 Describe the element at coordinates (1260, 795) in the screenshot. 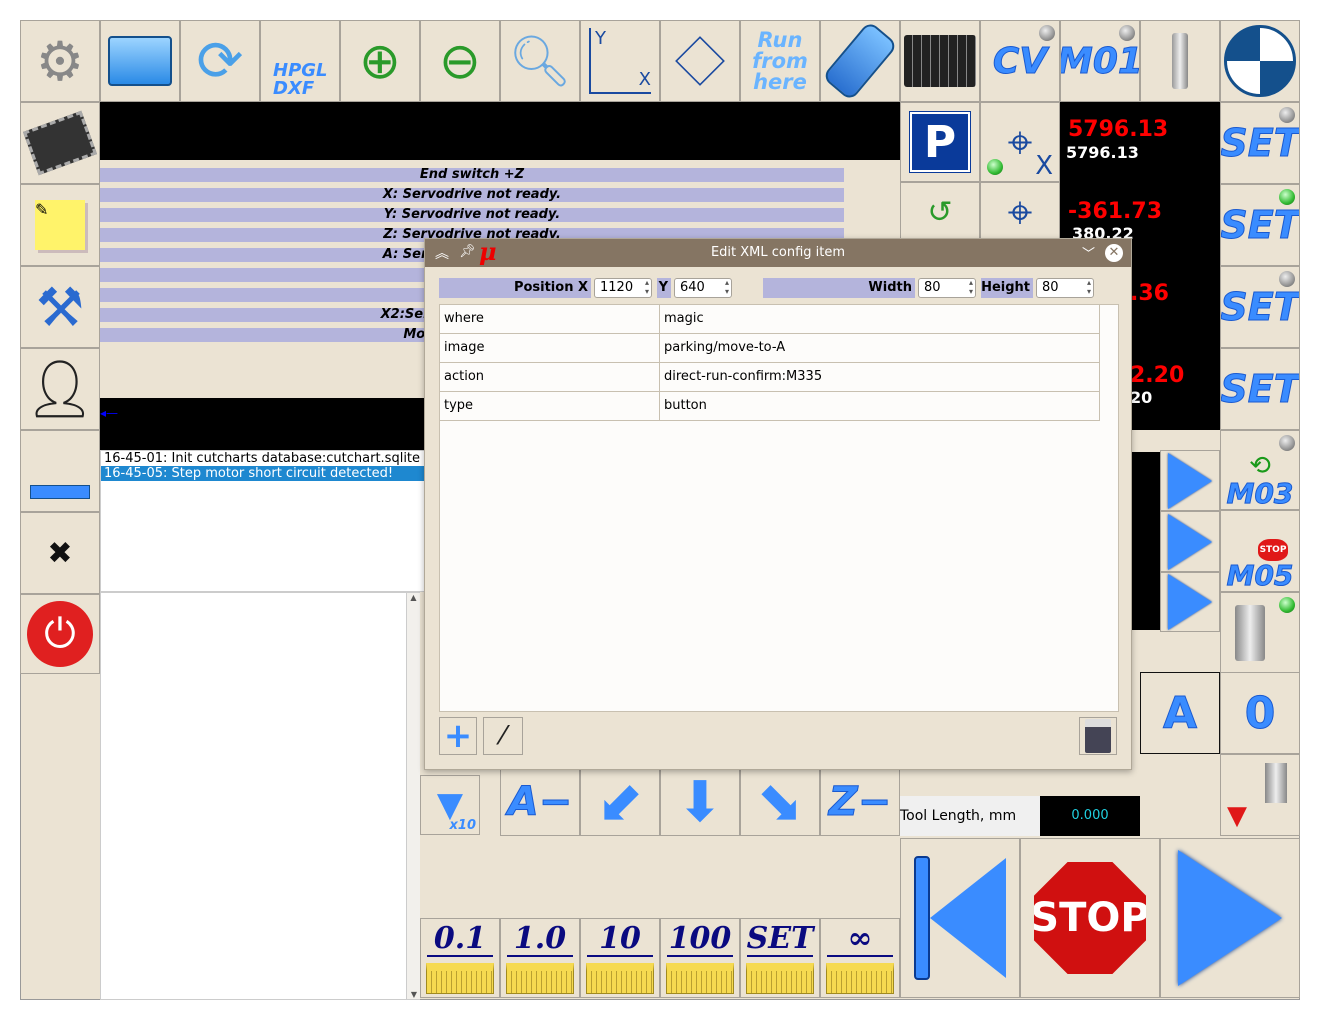

I see `probe-button: ▼` at that location.